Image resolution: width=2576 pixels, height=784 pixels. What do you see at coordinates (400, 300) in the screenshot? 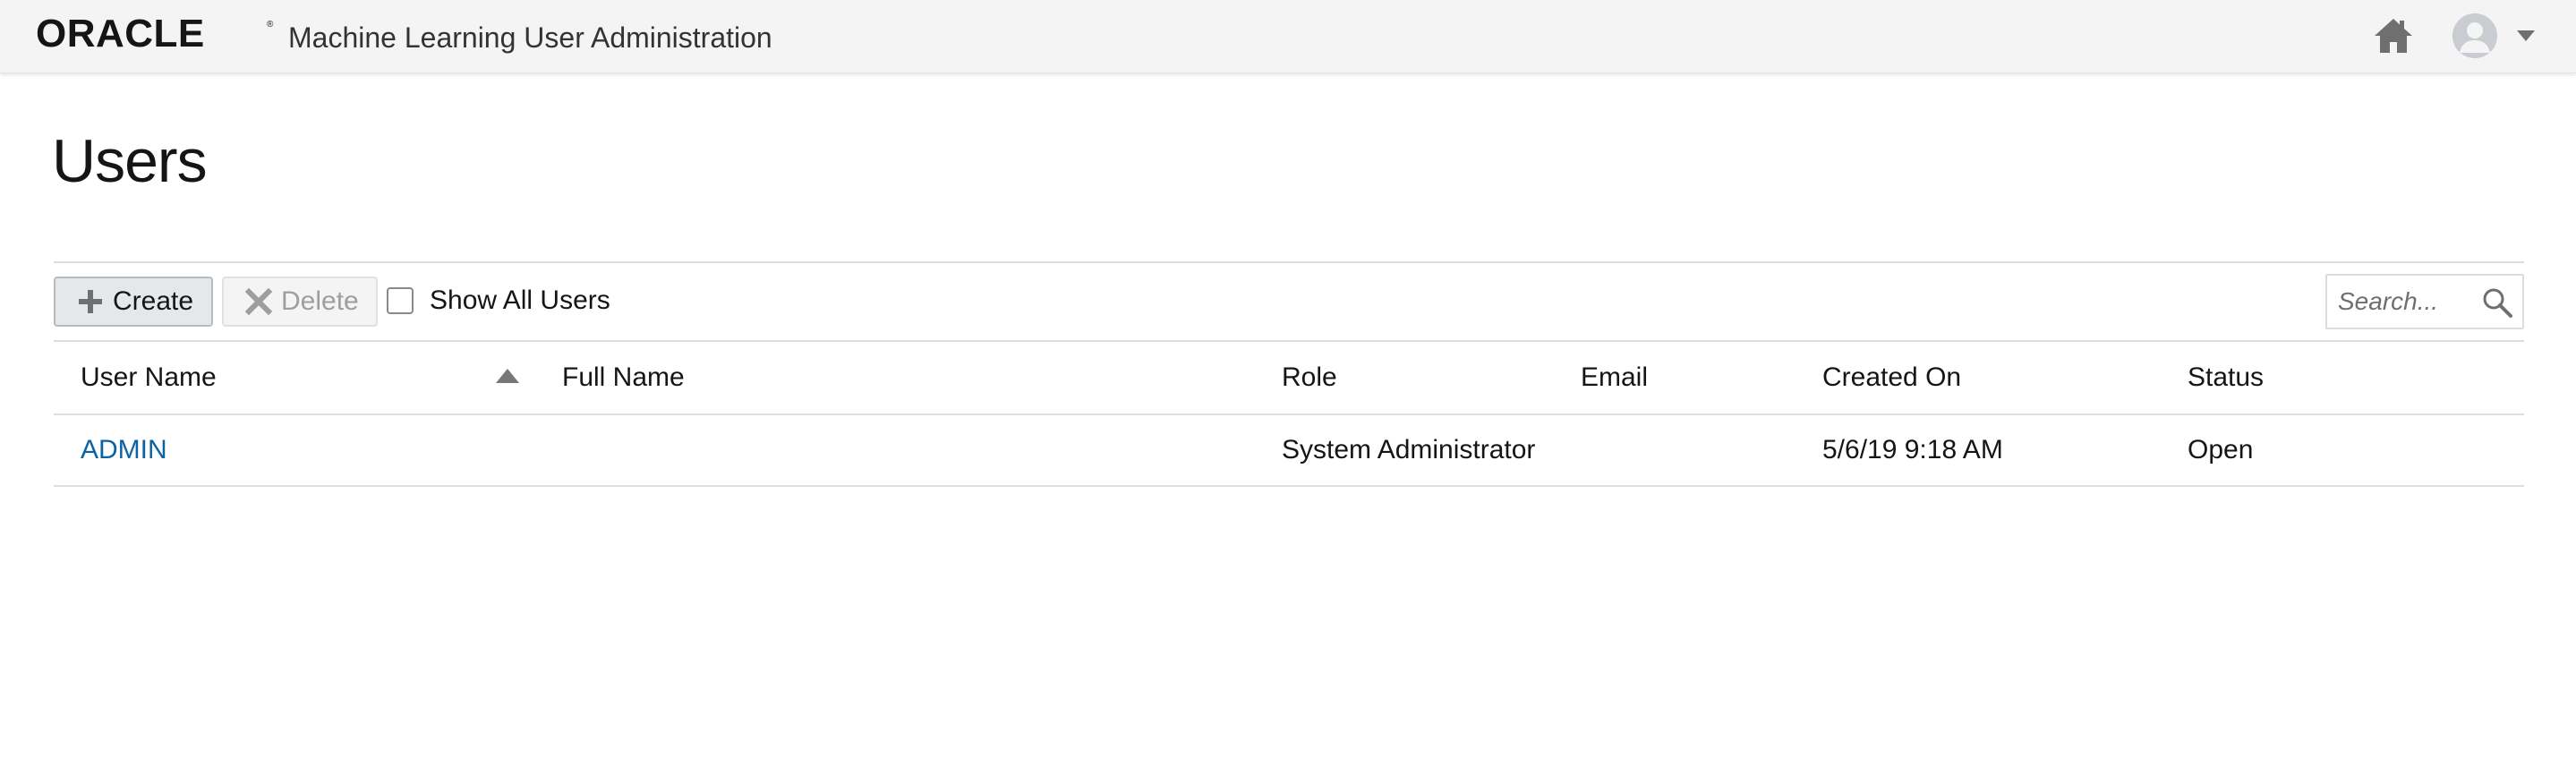
I see `show-all-users-checkbox` at bounding box center [400, 300].